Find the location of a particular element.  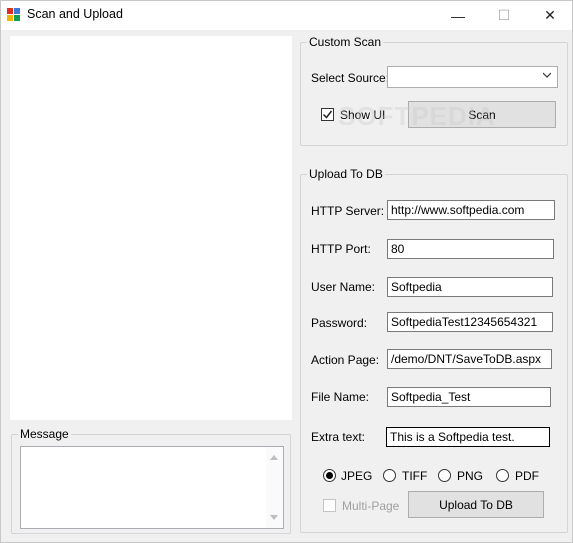

window-title: Scan and Upload is located at coordinates (75, 14).